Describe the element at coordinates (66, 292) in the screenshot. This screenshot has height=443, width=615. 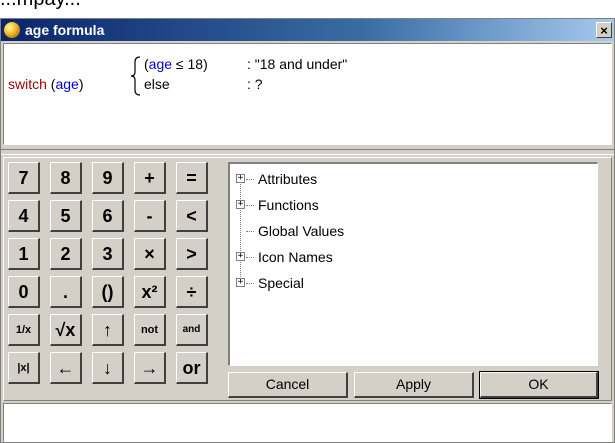
I see `key-decimal: .` at that location.